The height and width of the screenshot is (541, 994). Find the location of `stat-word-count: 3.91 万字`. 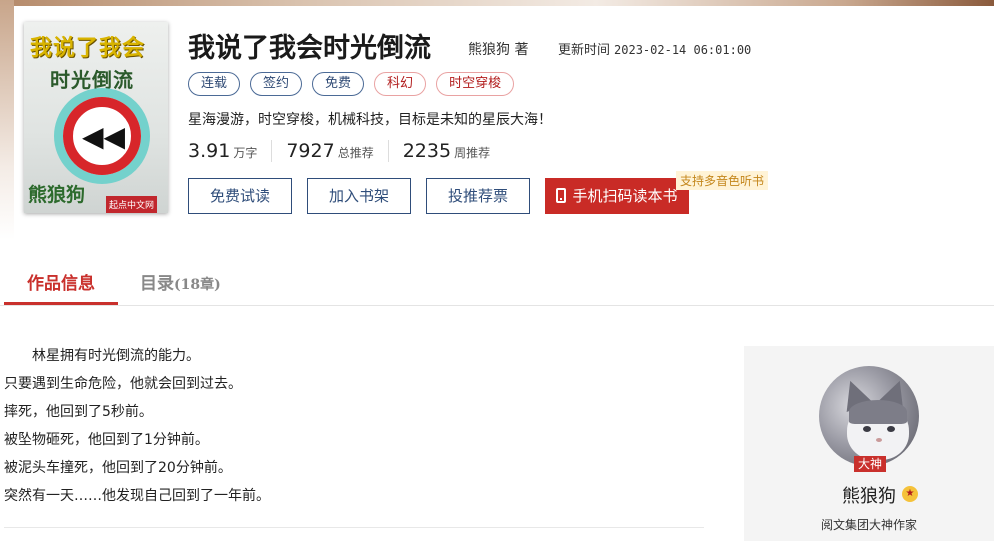

stat-word-count: 3.91 万字 is located at coordinates (230, 151).